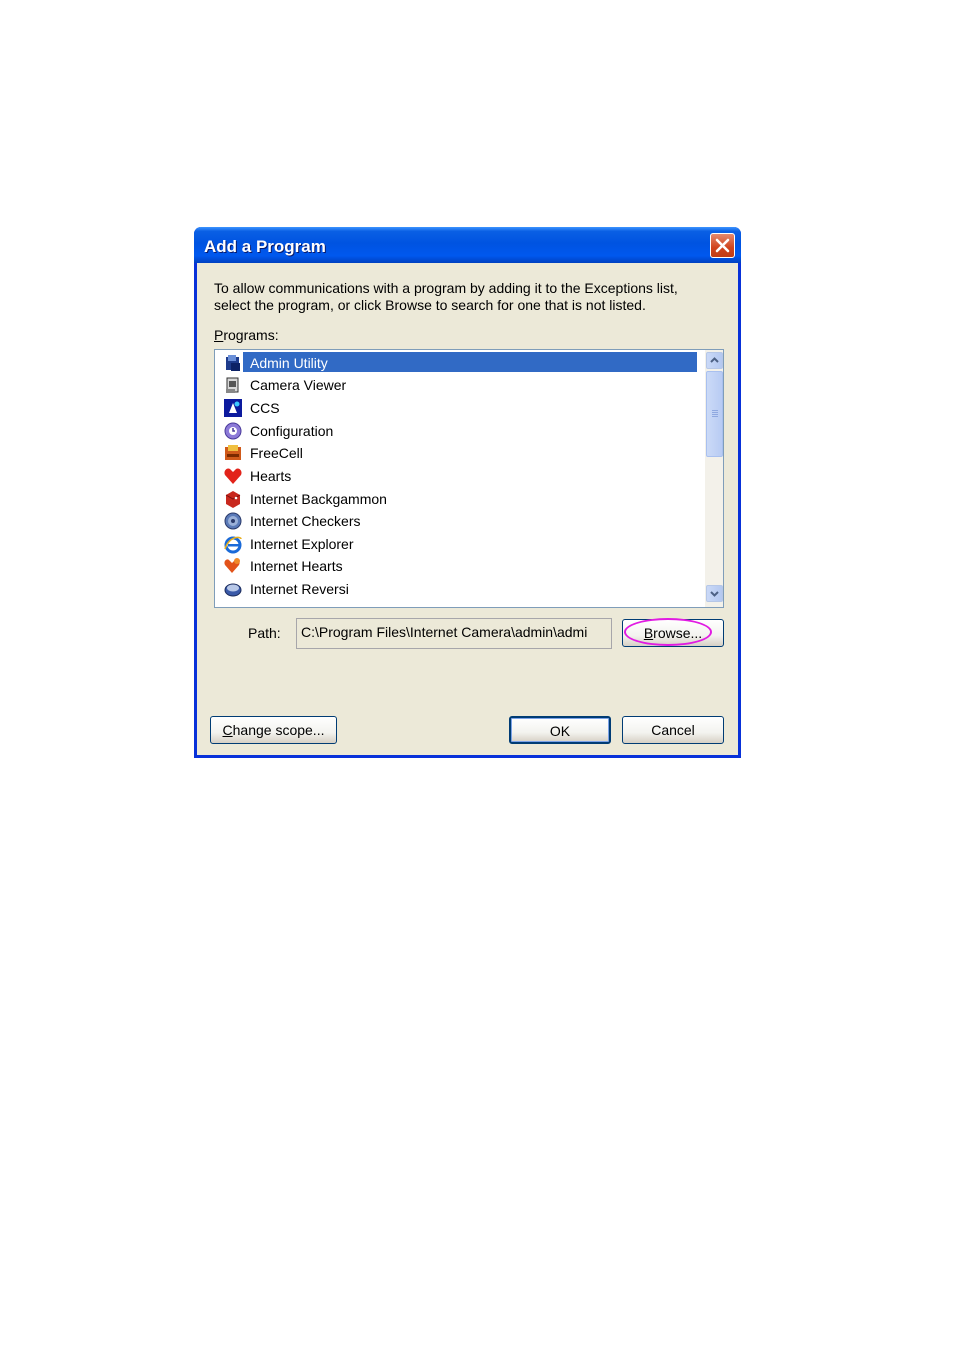 Image resolution: width=954 pixels, height=1350 pixels. What do you see at coordinates (233, 407) in the screenshot?
I see `ccs-icon` at bounding box center [233, 407].